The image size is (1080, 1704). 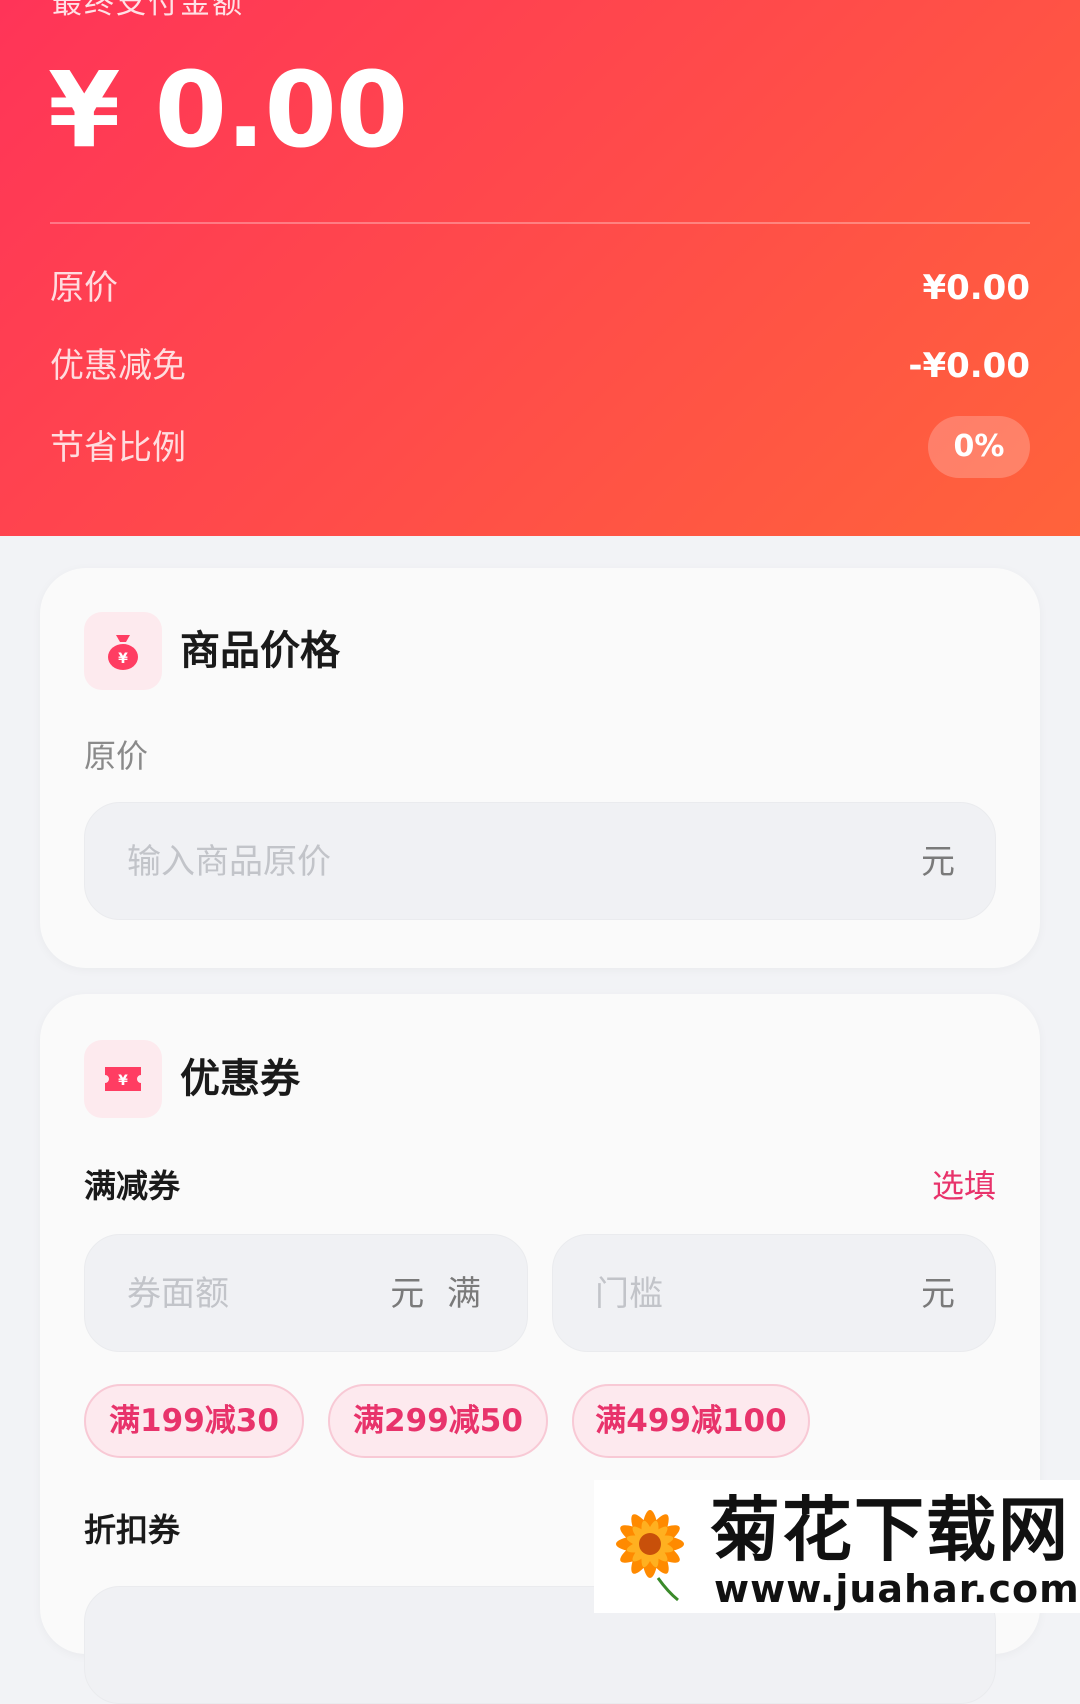 What do you see at coordinates (132, 1530) in the screenshot?
I see `discount-coupon-label: 折扣券` at bounding box center [132, 1530].